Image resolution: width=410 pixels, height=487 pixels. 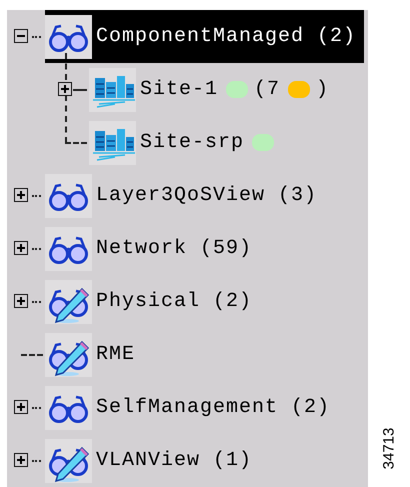 I want to click on node-label: ComponentManaged (2), so click(x=226, y=36).